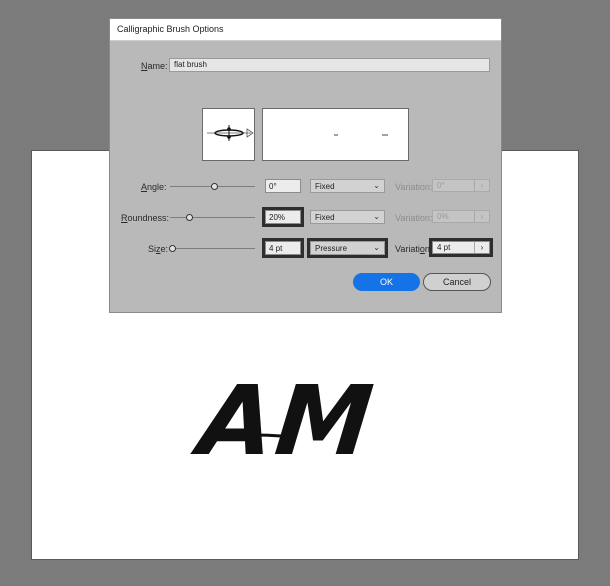 Image resolution: width=610 pixels, height=586 pixels. Describe the element at coordinates (189, 217) in the screenshot. I see `roundness-slider-knob` at that location.